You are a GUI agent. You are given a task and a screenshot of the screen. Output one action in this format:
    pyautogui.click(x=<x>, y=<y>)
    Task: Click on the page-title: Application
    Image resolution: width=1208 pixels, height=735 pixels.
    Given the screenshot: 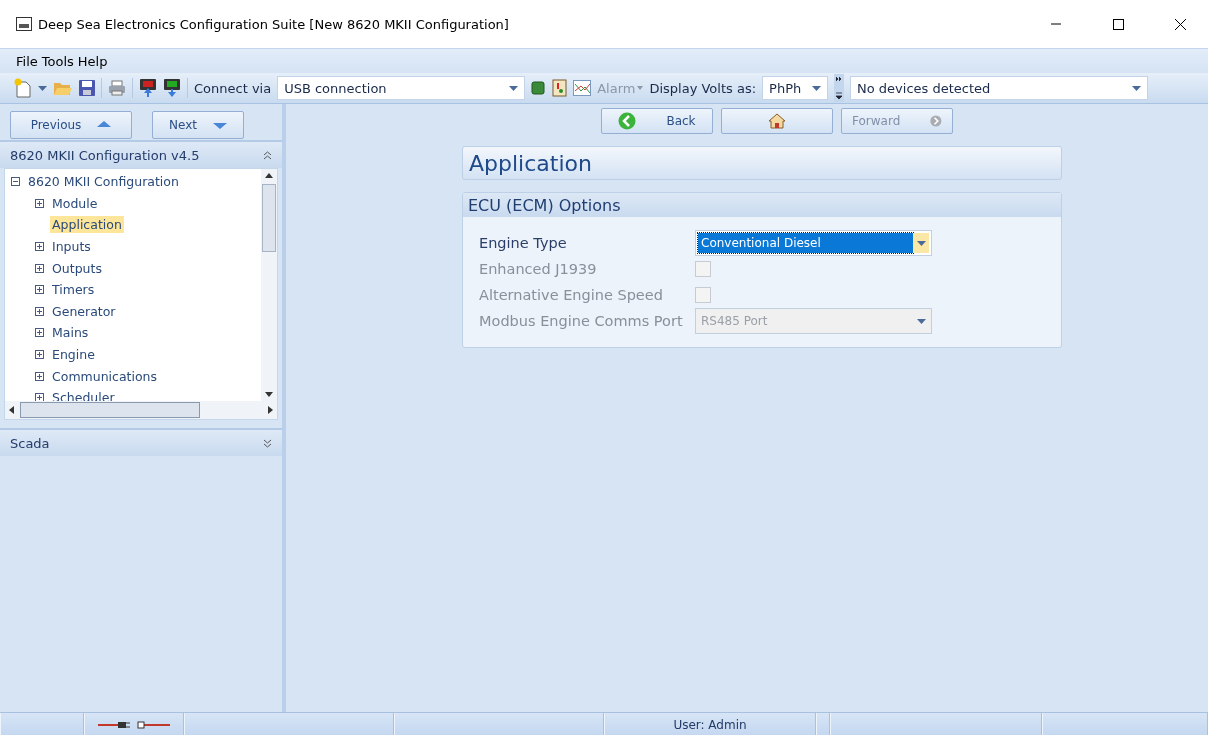 What is the action you would take?
    pyautogui.click(x=762, y=163)
    